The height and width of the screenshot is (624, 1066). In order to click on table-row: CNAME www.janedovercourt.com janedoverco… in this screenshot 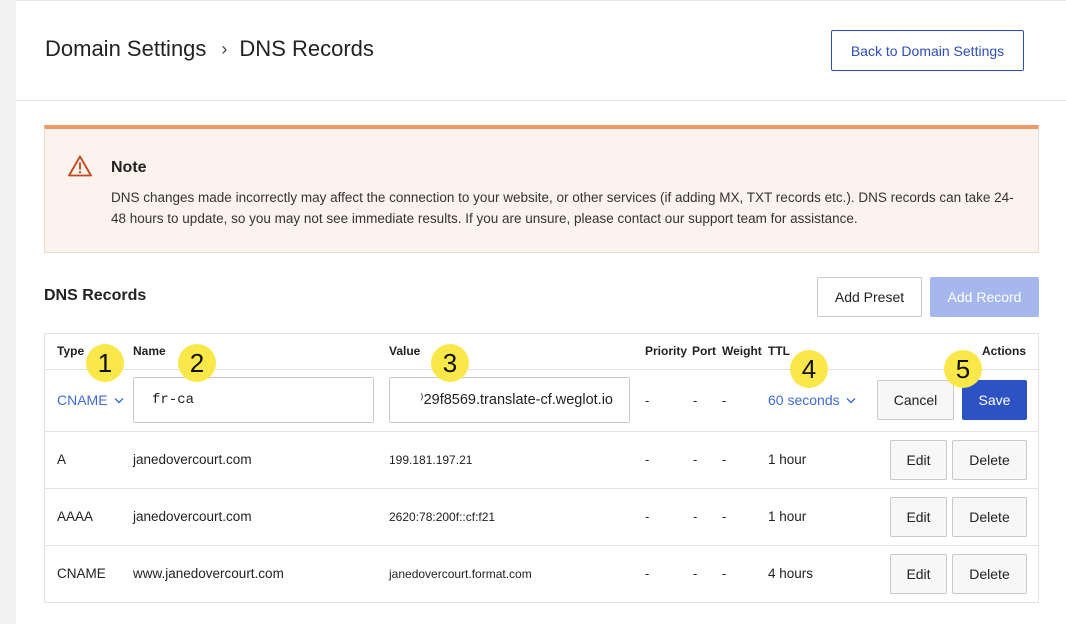, I will do `click(541, 574)`.